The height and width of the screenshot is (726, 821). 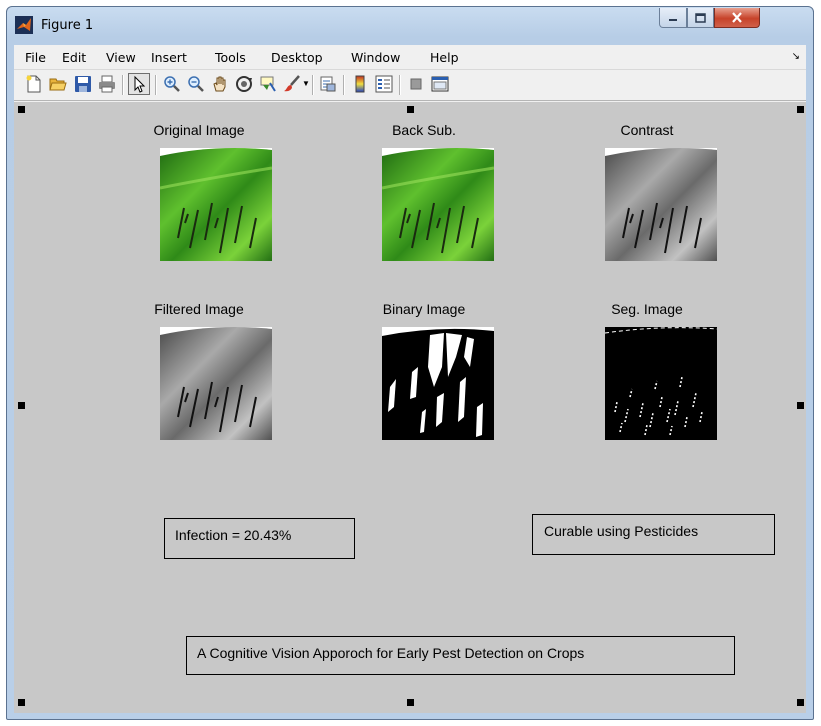 What do you see at coordinates (444, 57) in the screenshot?
I see `menu-help: Help` at bounding box center [444, 57].